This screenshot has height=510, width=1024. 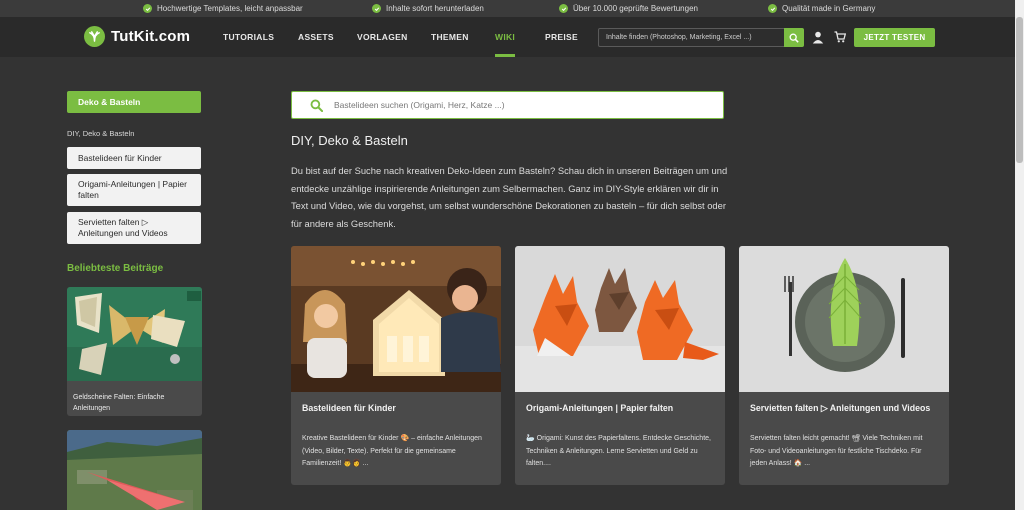 I want to click on popular-post-card: Geldscheine Falten: Einfache Anleitungen, so click(x=134, y=351).